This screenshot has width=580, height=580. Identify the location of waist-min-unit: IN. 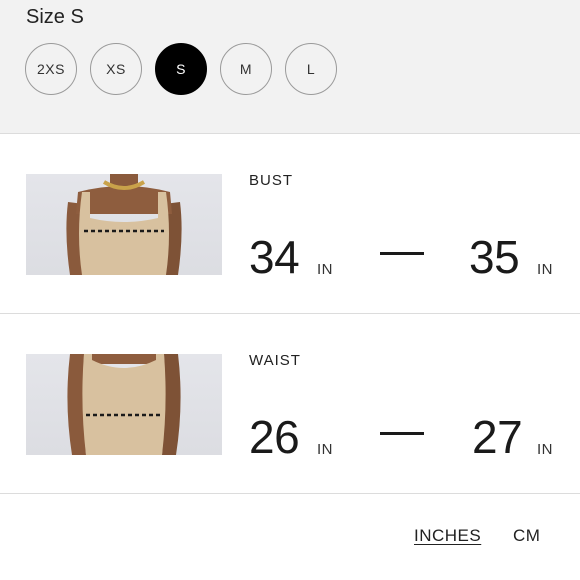
(325, 449).